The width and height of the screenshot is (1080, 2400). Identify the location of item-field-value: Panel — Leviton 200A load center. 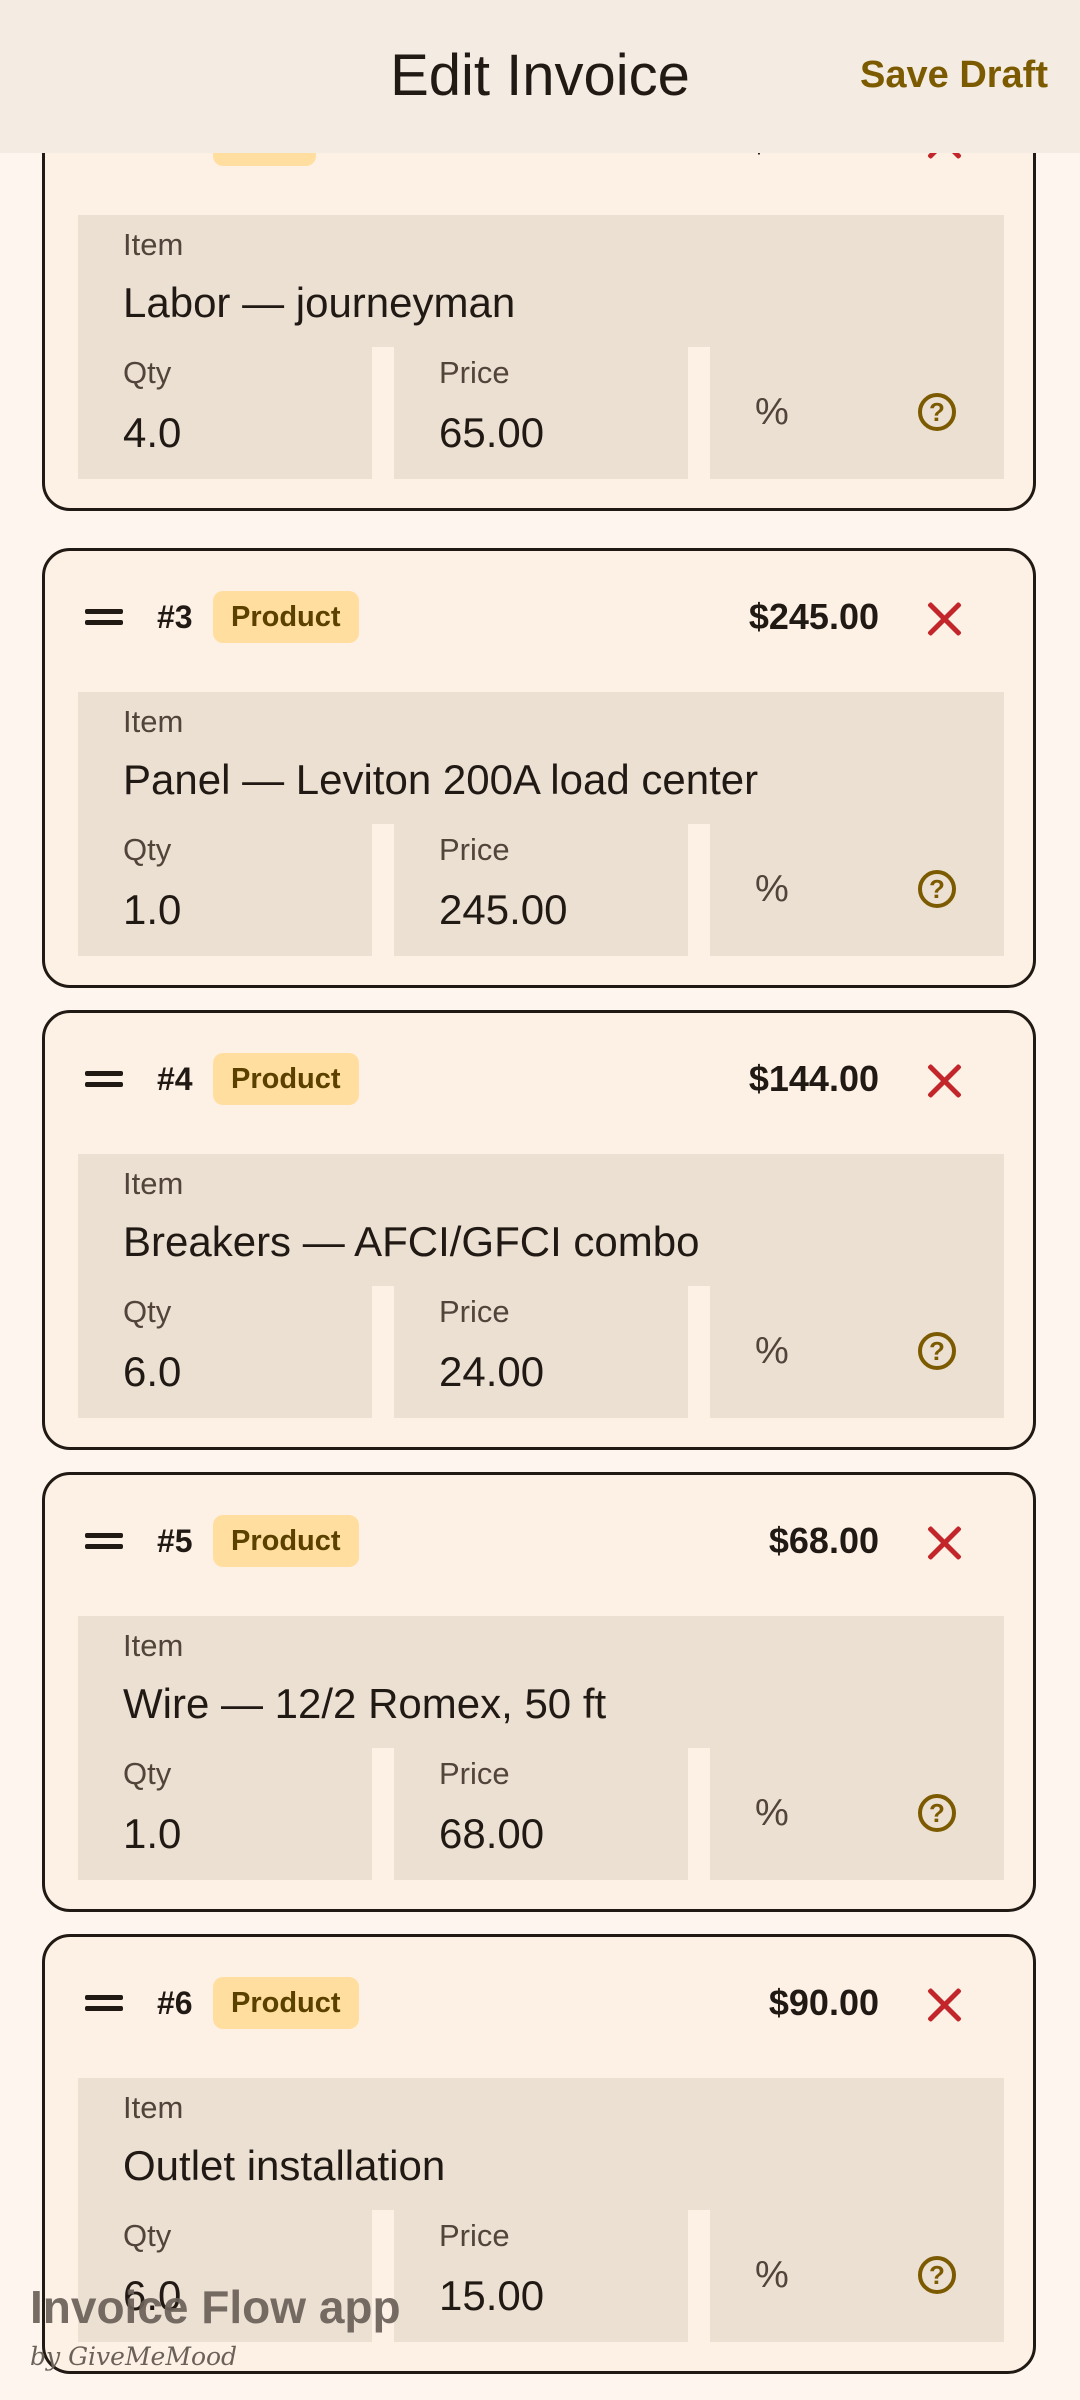
(441, 779).